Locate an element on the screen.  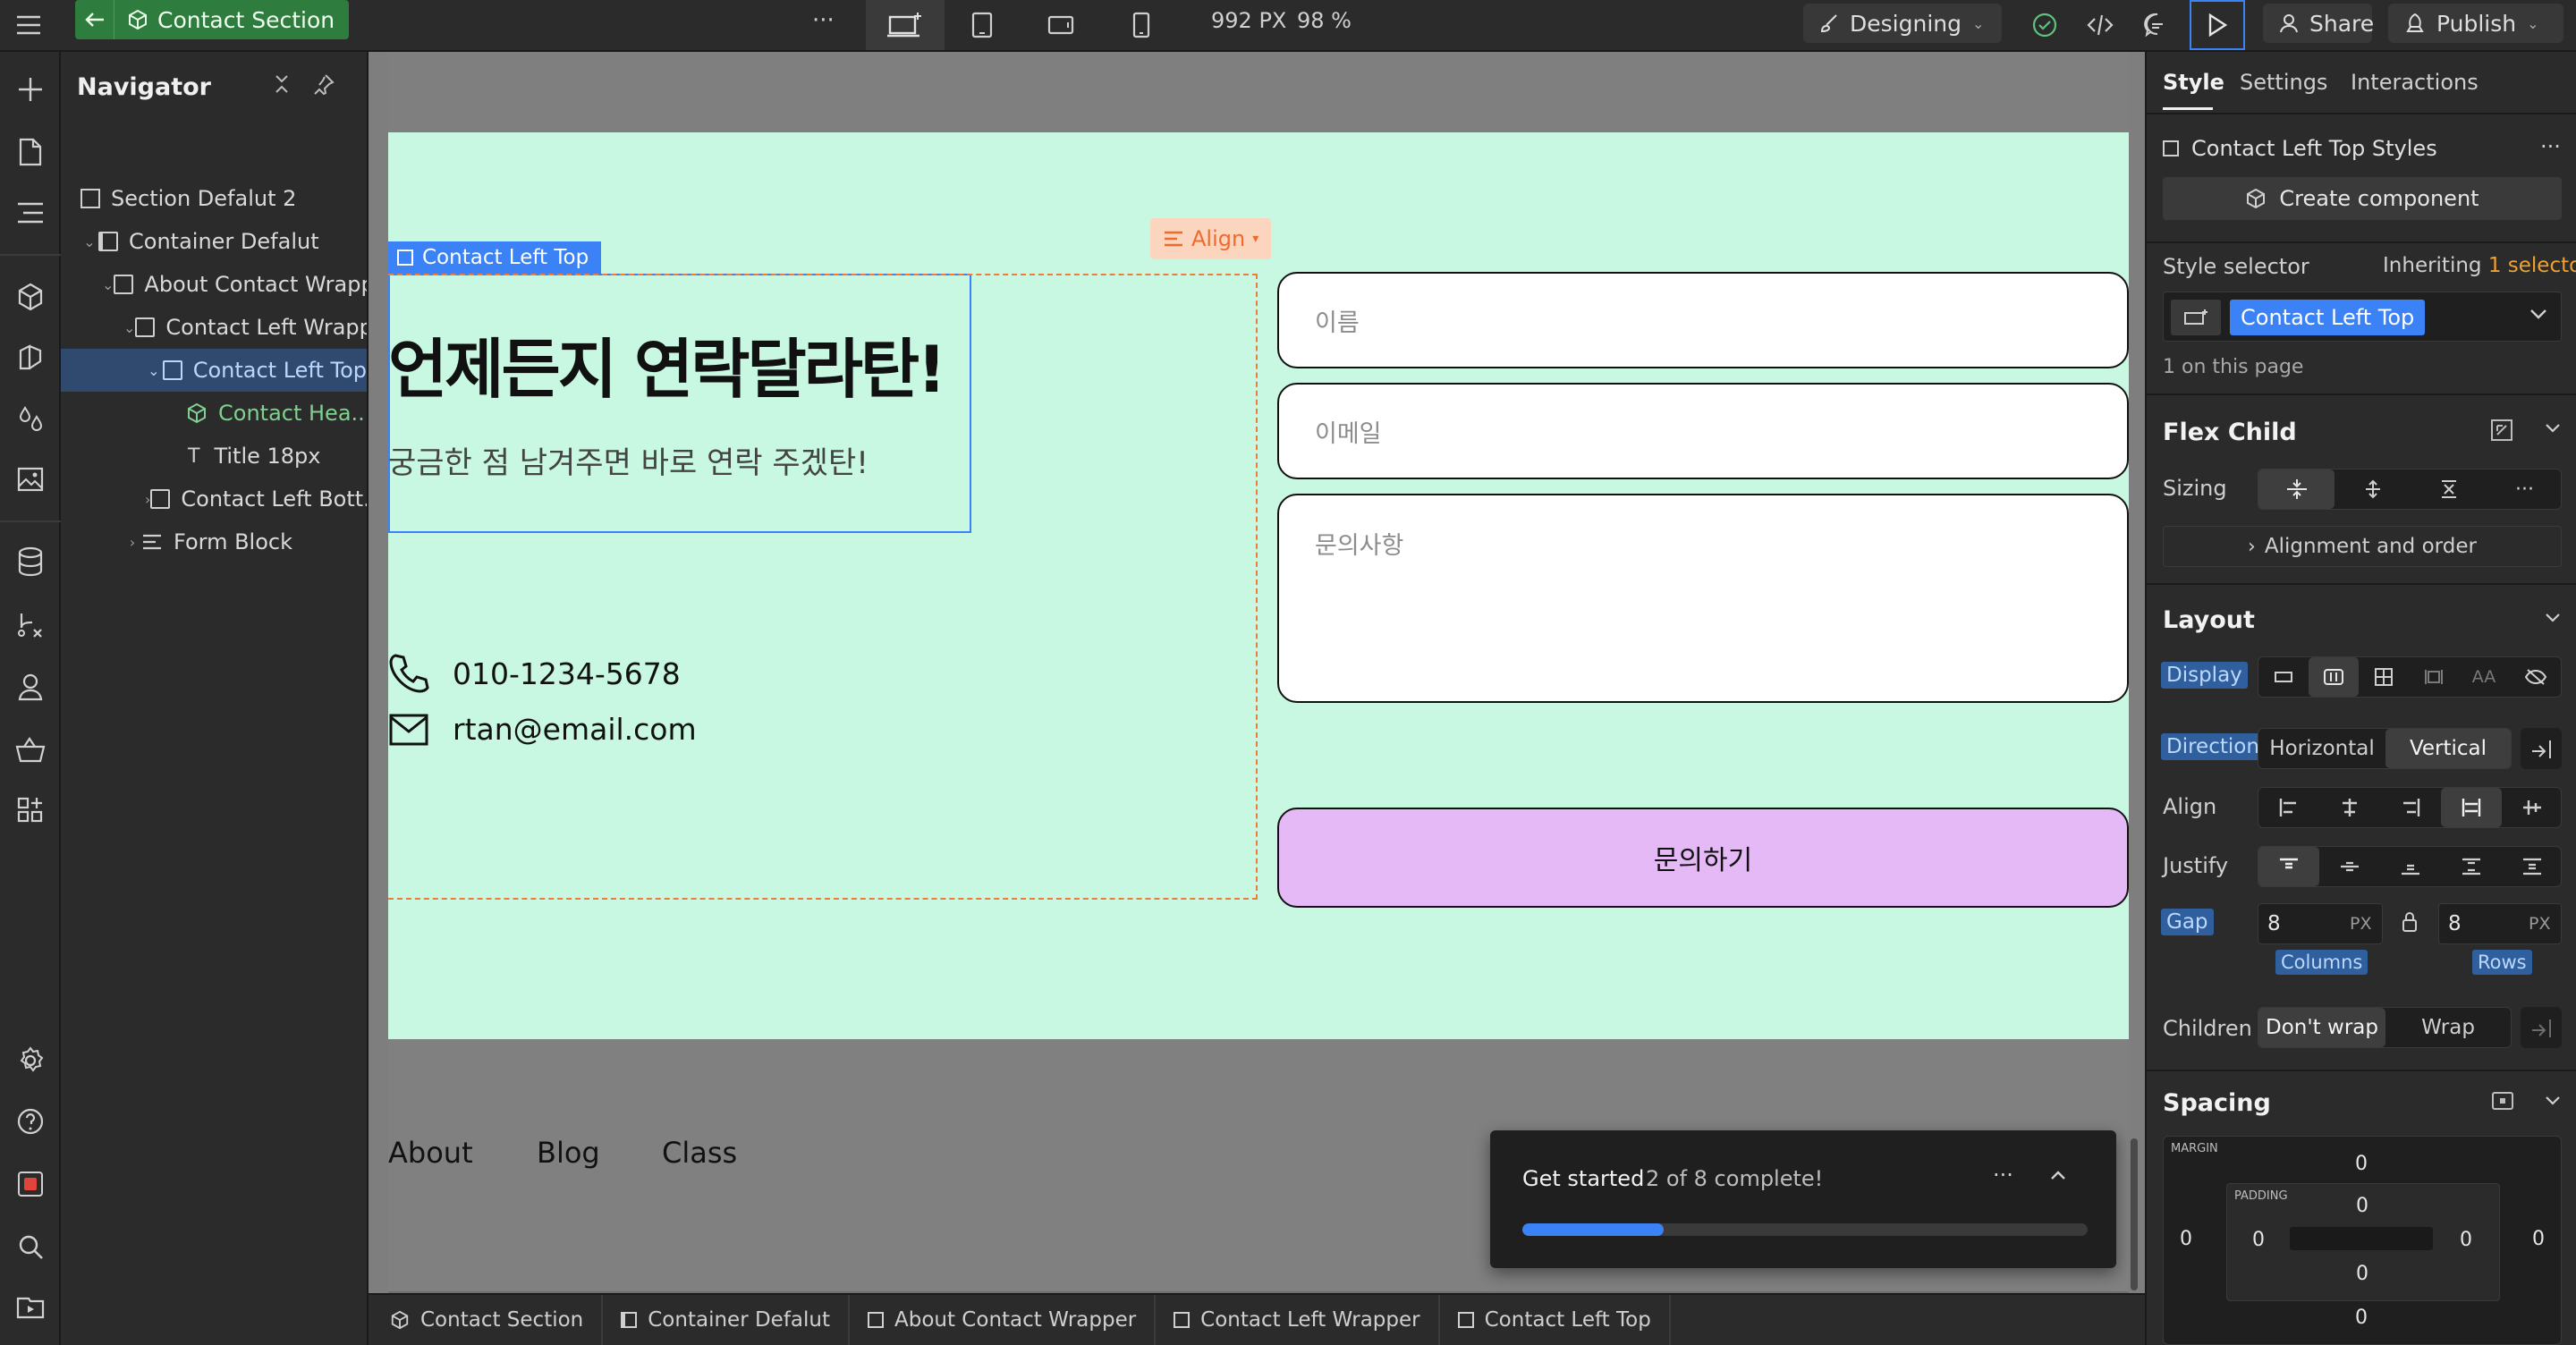
layout-heading: Layout is located at coordinates (2209, 620).